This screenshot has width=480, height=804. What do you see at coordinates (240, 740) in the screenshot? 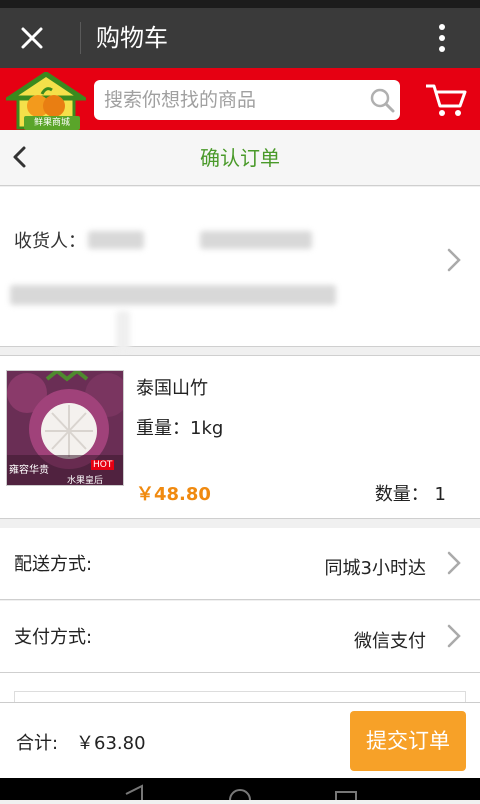
I see `checkout-footer: 合计: ￥63.80 提交订单` at bounding box center [240, 740].